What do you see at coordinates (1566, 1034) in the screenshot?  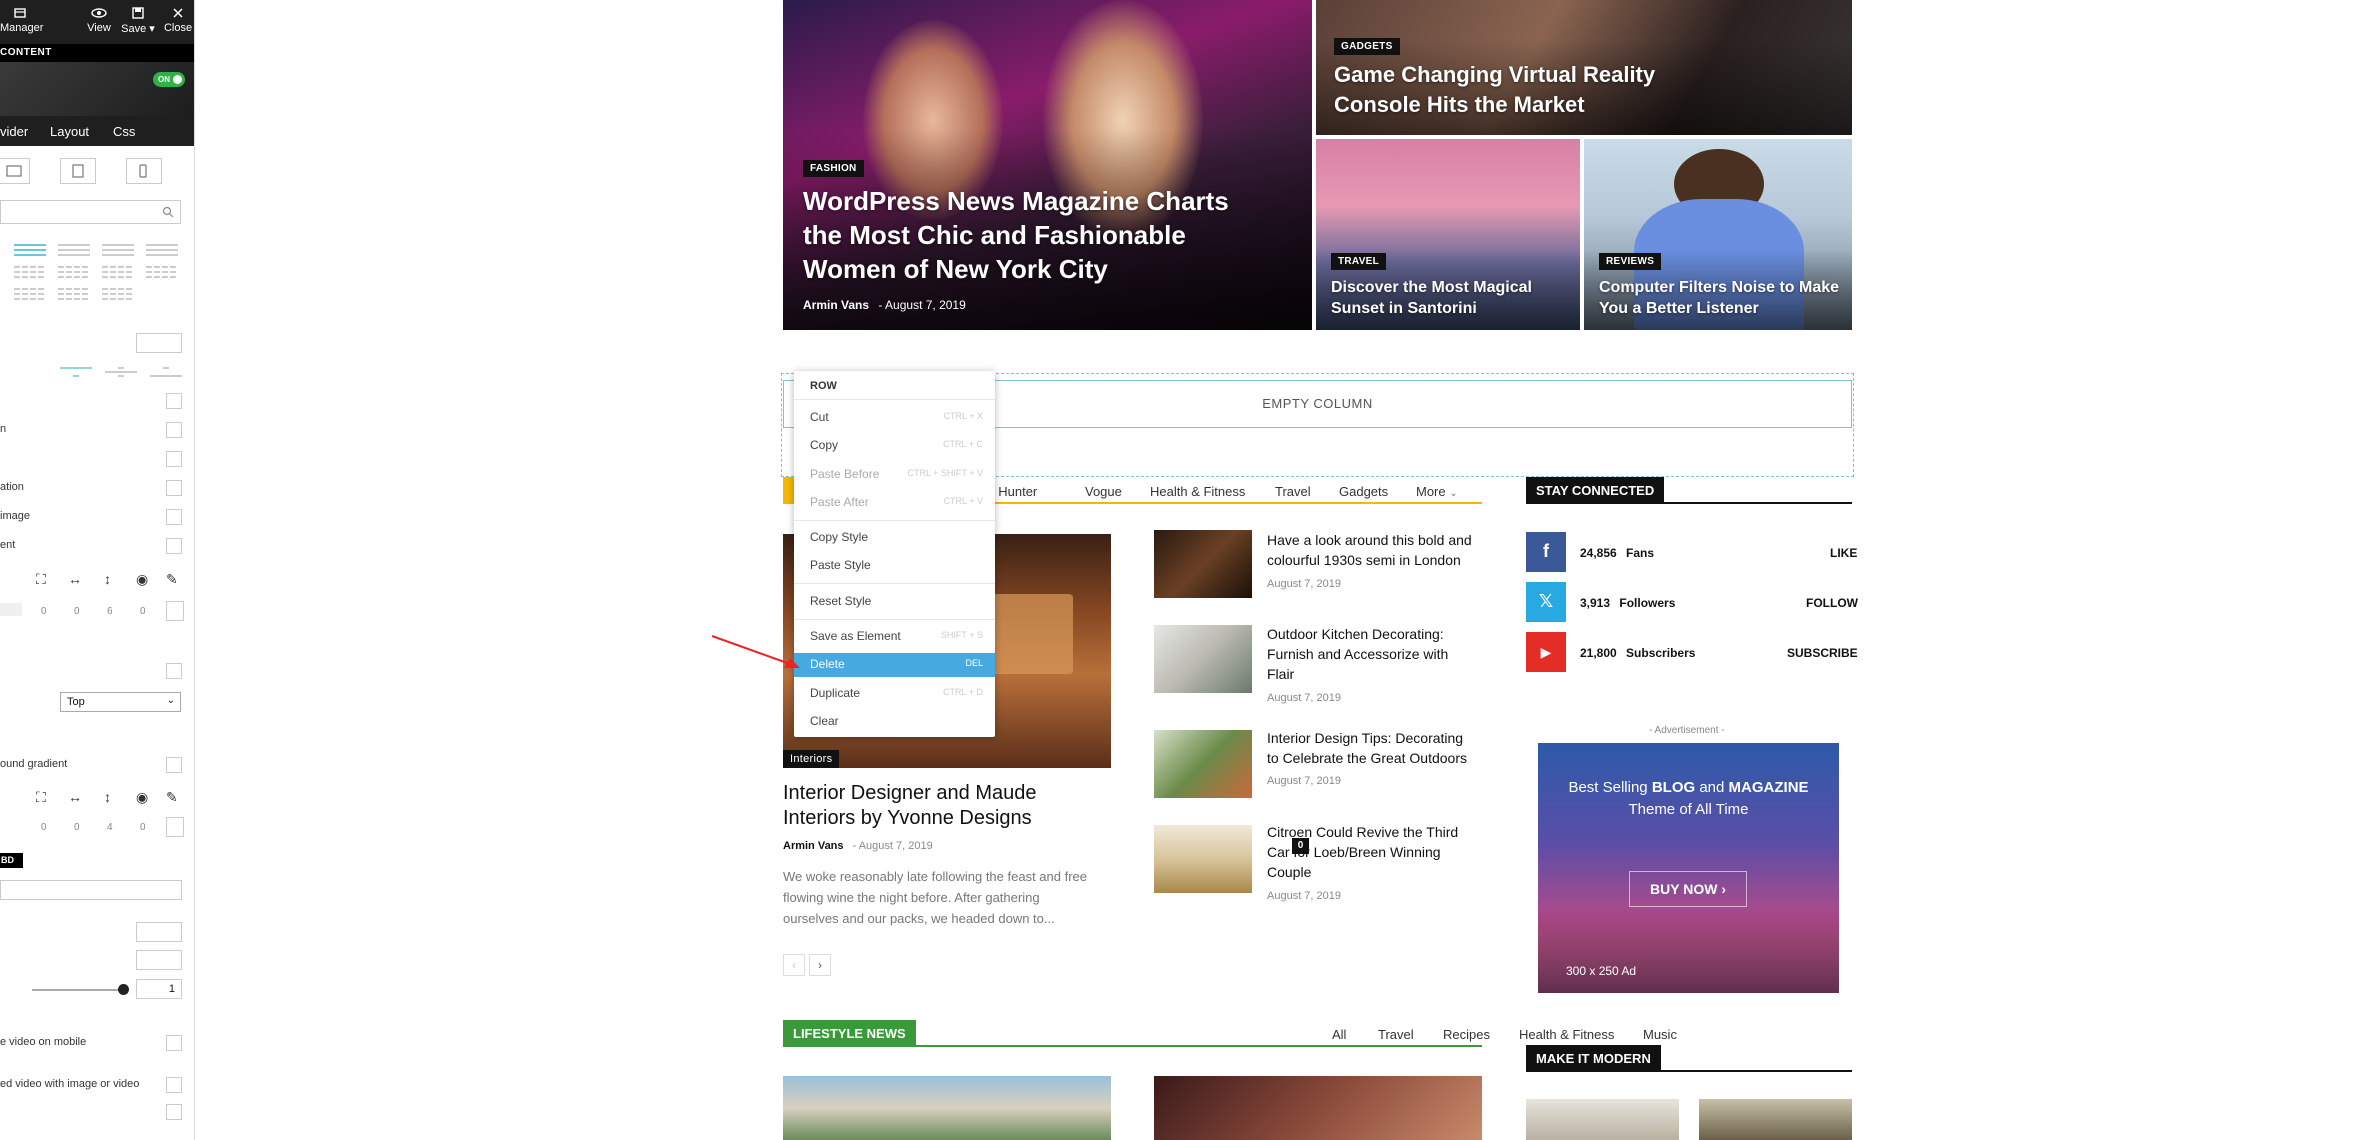 I see `lifestyle-tab-health-fitness: Health & Fitness` at bounding box center [1566, 1034].